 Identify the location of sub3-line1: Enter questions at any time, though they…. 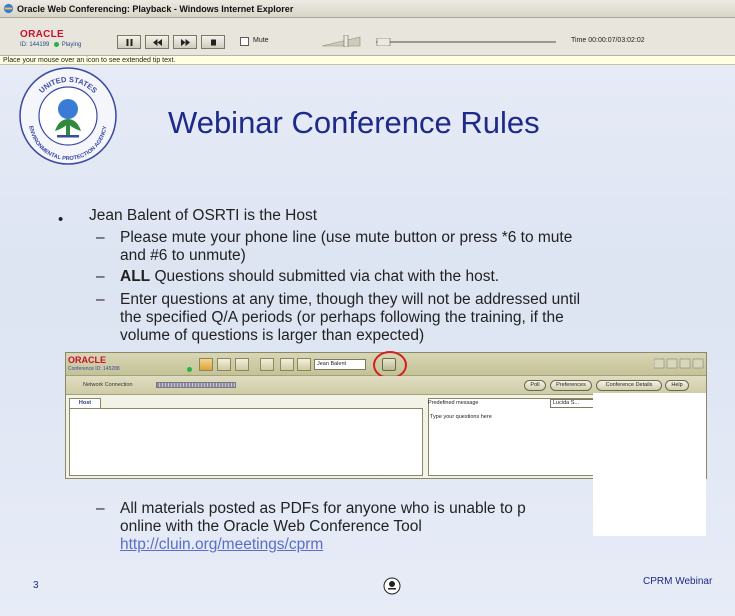
(350, 299).